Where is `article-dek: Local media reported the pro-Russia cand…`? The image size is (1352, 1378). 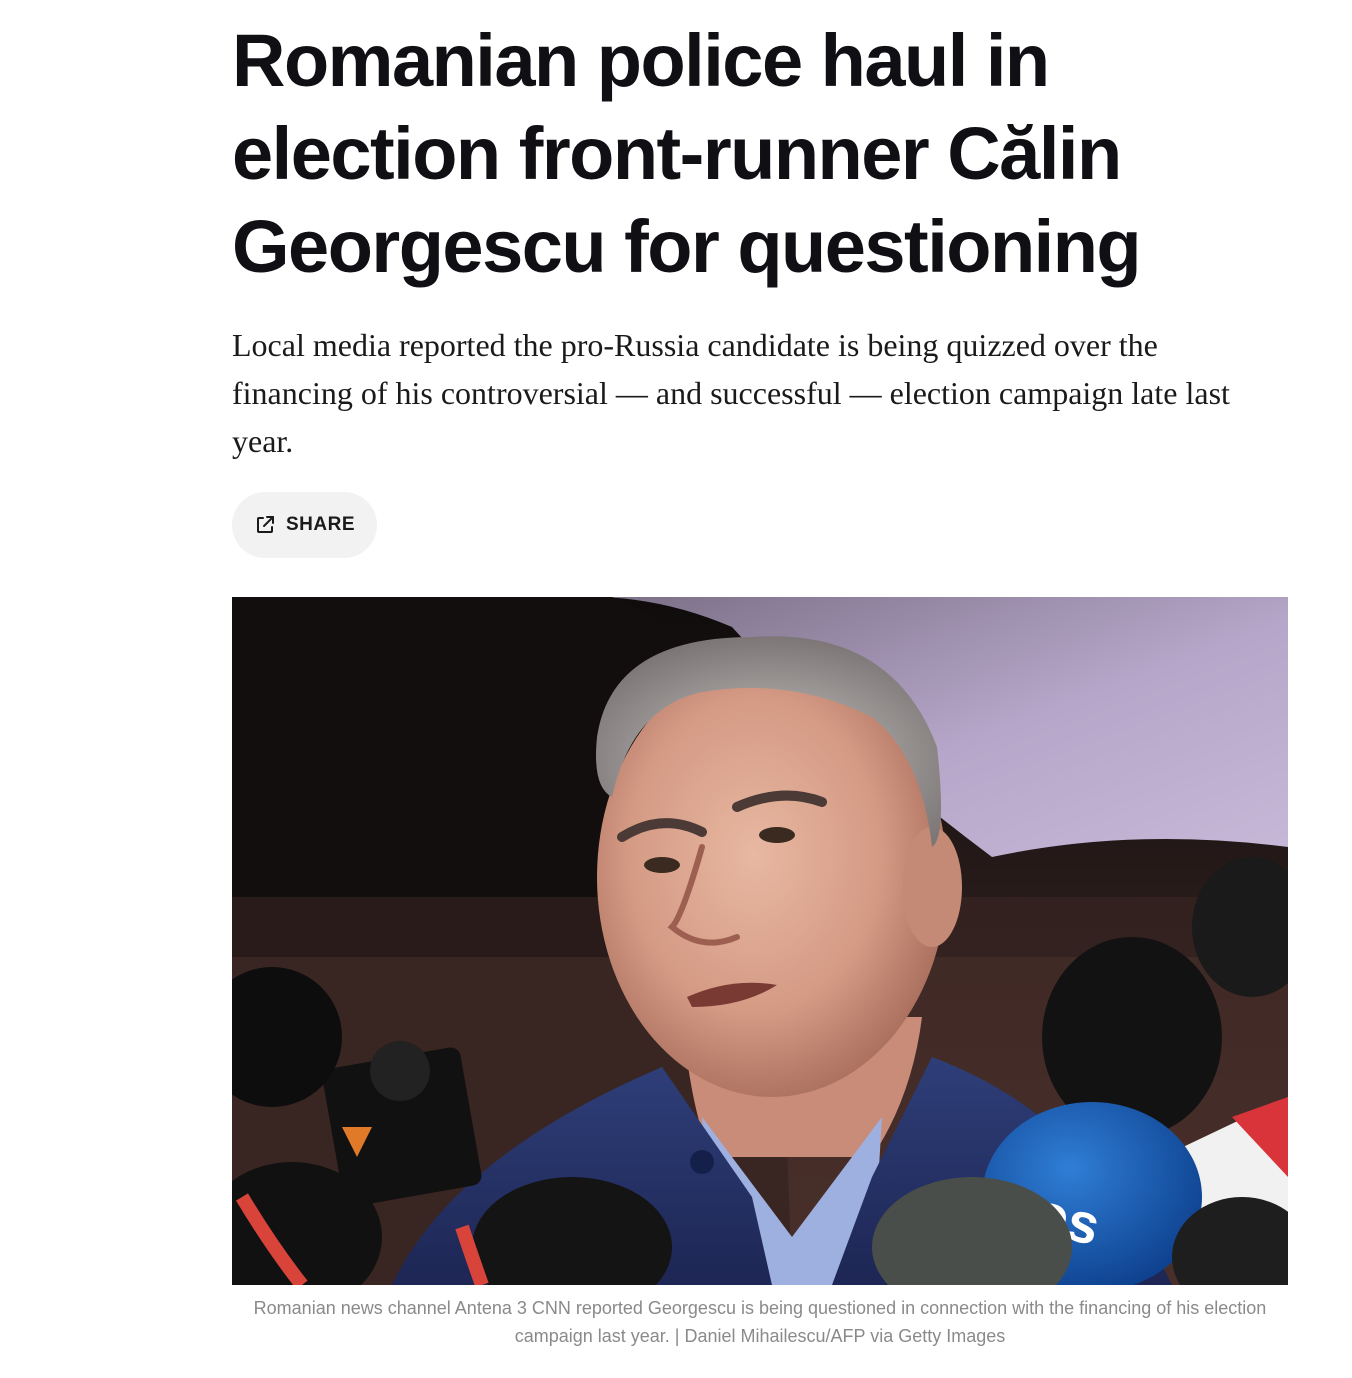
article-dek: Local media reported the pro-Russia cand… is located at coordinates (731, 393).